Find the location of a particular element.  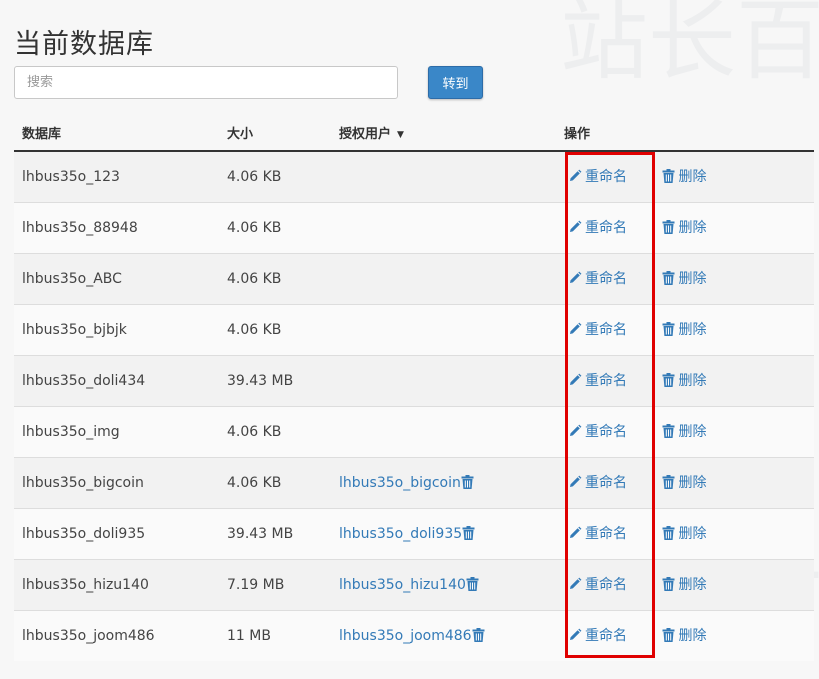

table-row: lhbus35o_ABC 4.06 KB 重命名 删除 is located at coordinates (414, 278).